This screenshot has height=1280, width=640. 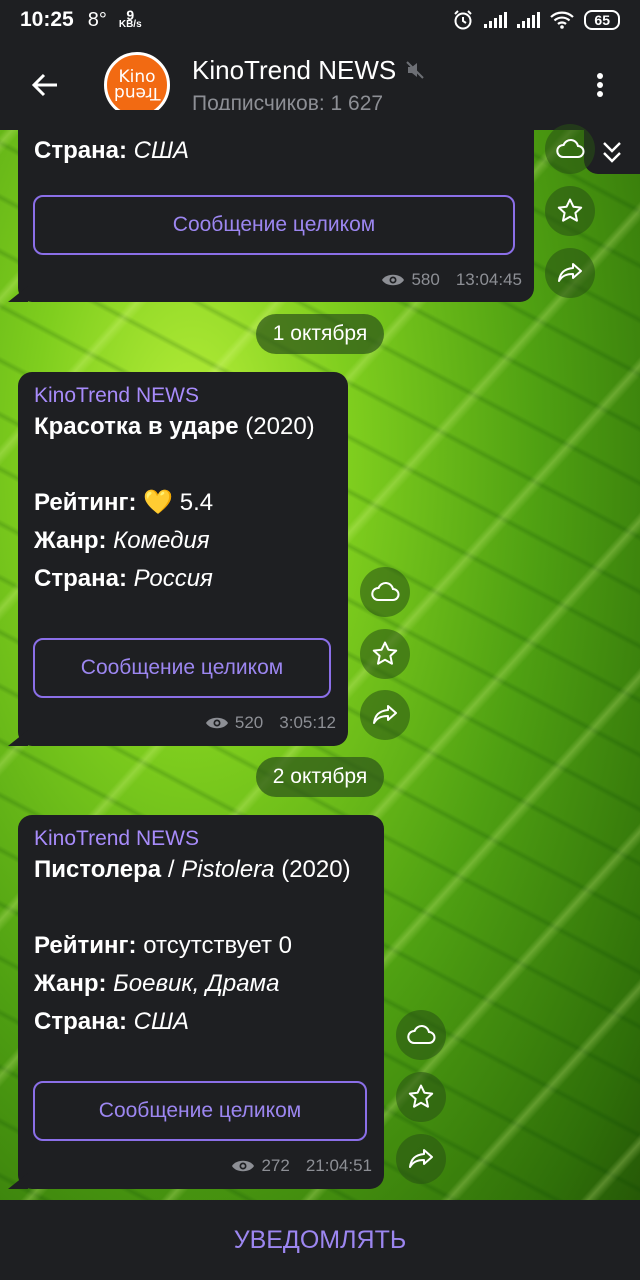 What do you see at coordinates (294, 69) in the screenshot?
I see `channel-title: KinoTrend NEWS` at bounding box center [294, 69].